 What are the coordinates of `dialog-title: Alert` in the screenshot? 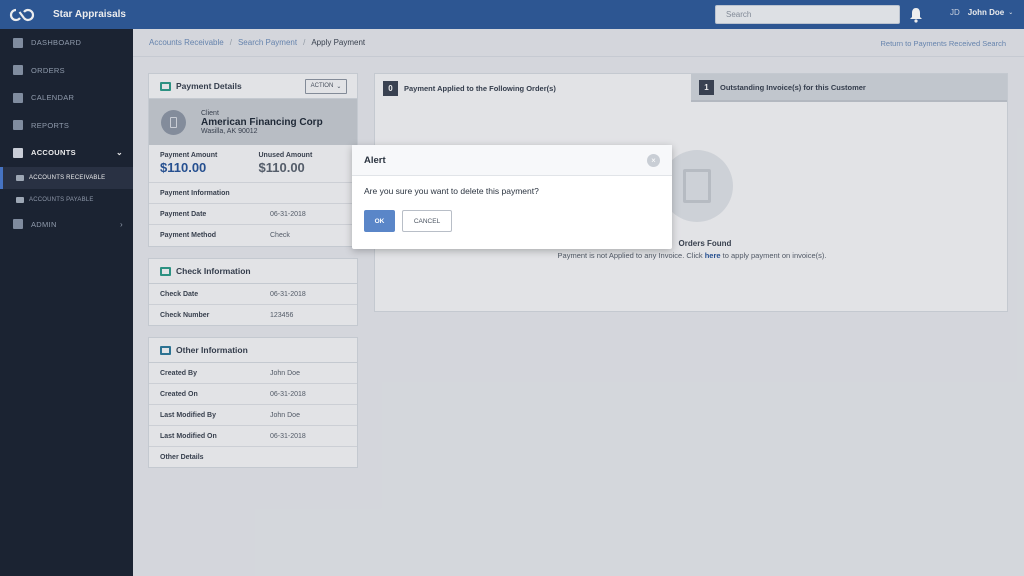 It's located at (375, 160).